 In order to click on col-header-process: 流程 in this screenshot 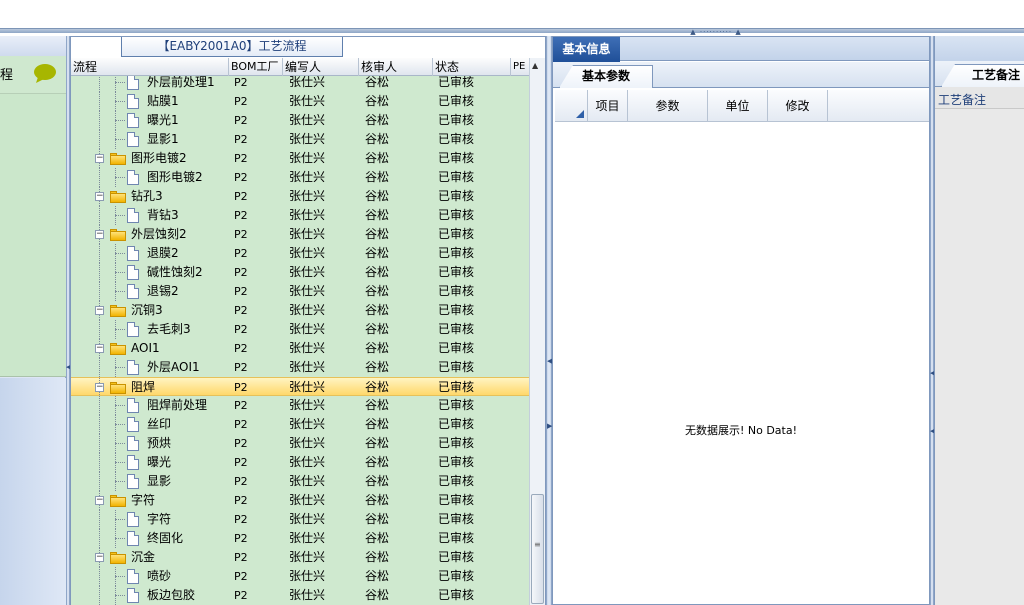, I will do `click(150, 67)`.